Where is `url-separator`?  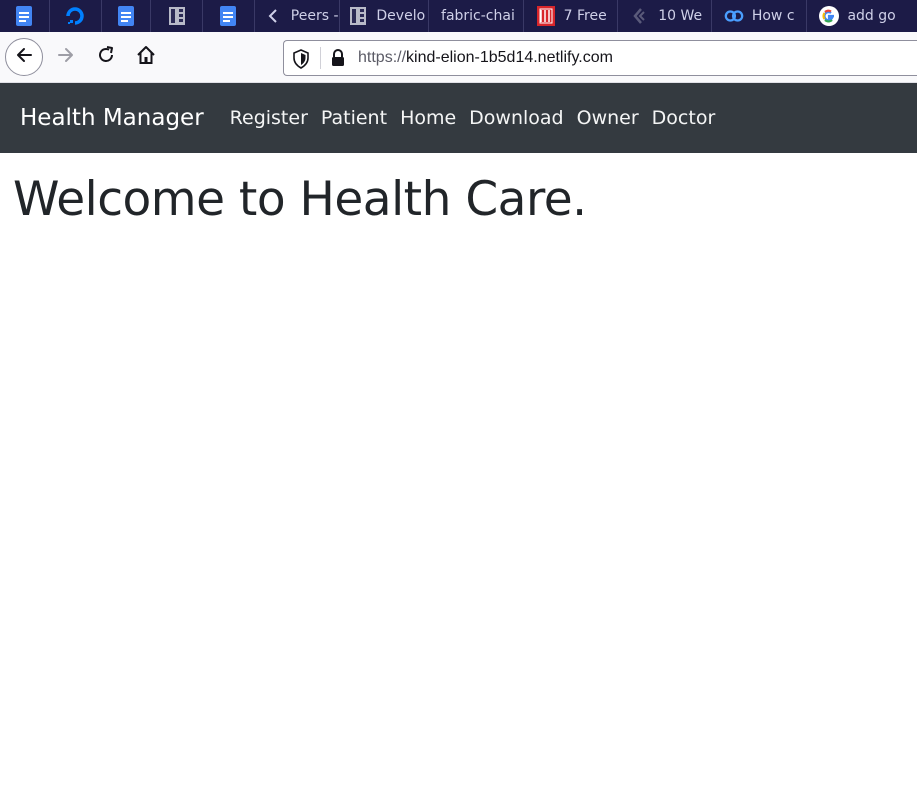 url-separator is located at coordinates (320, 58).